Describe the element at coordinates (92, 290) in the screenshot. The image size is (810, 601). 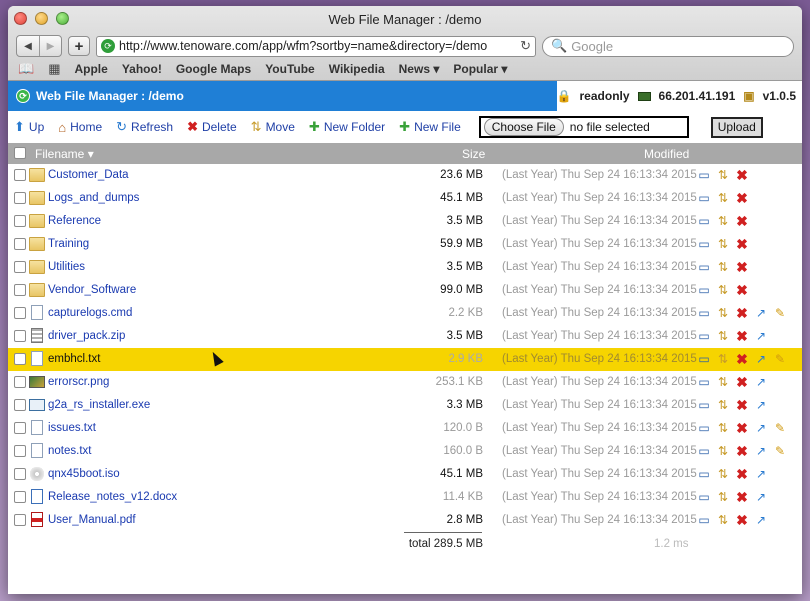
I see `file-name-link: Vendor_Software` at that location.